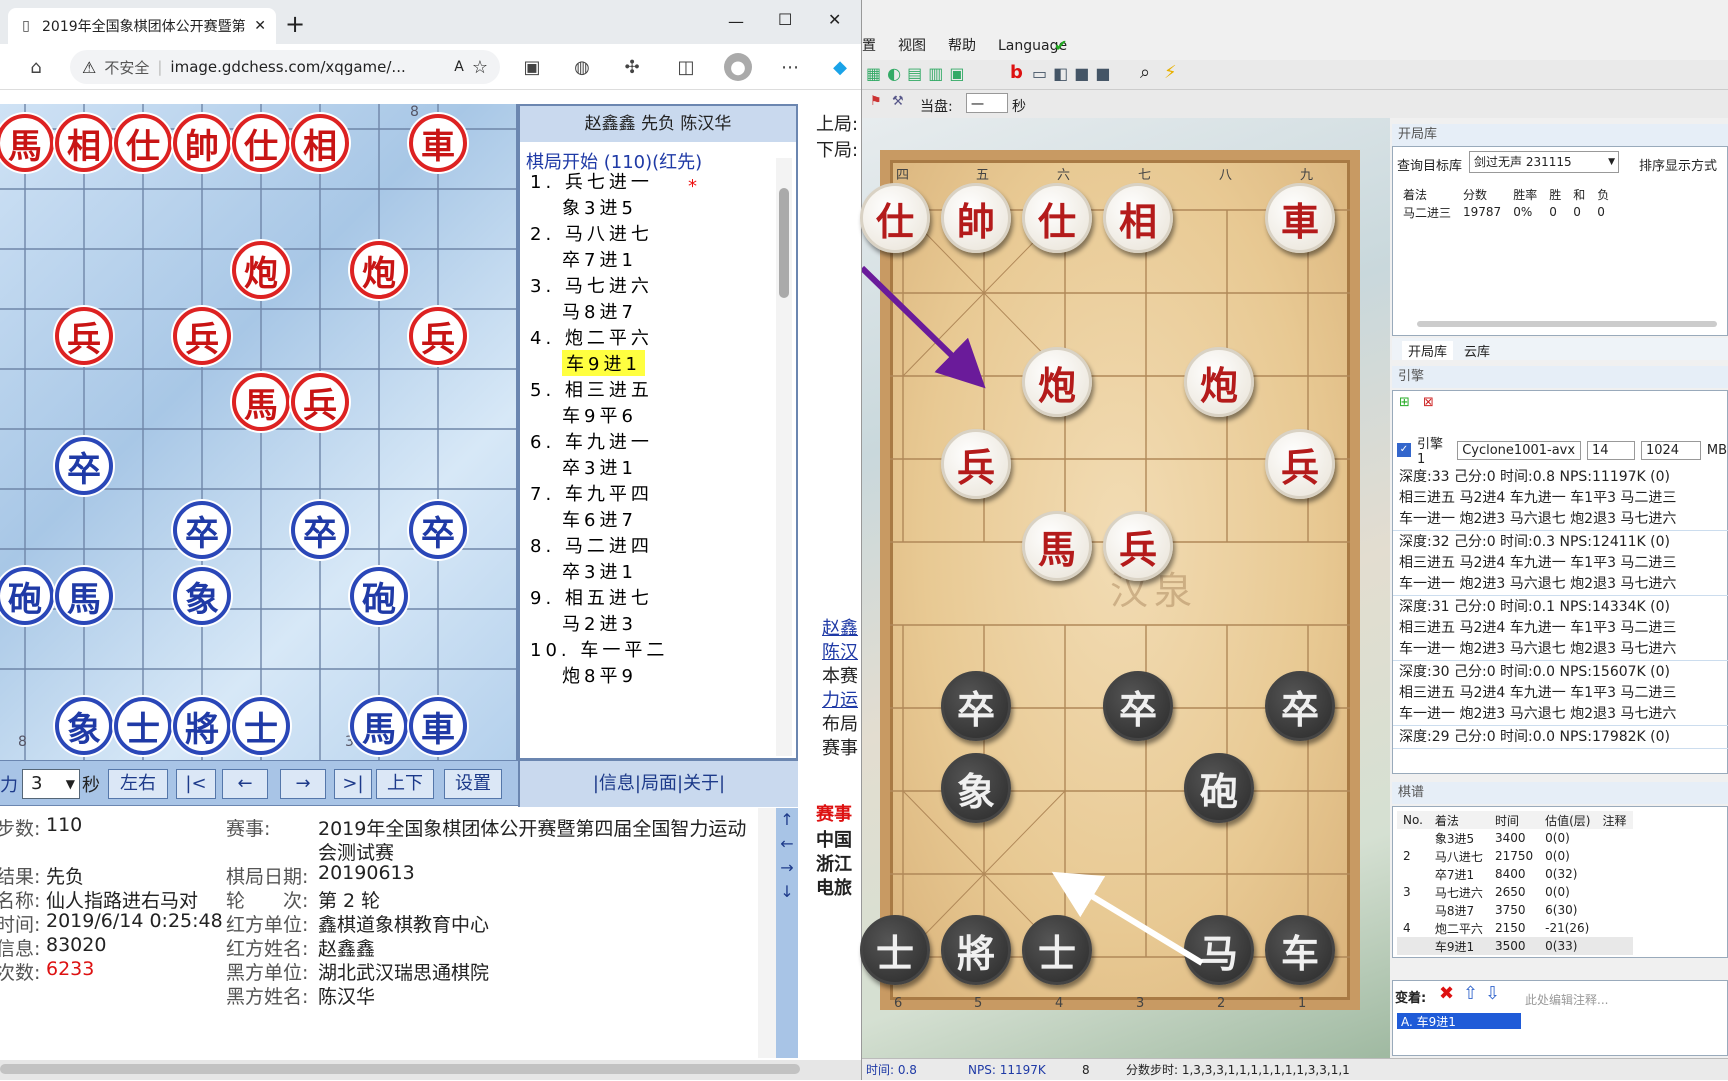 This screenshot has height=1081, width=1728. Describe the element at coordinates (1544, 162) in the screenshot. I see `book-select: 剑过无声 231115 ▼` at that location.